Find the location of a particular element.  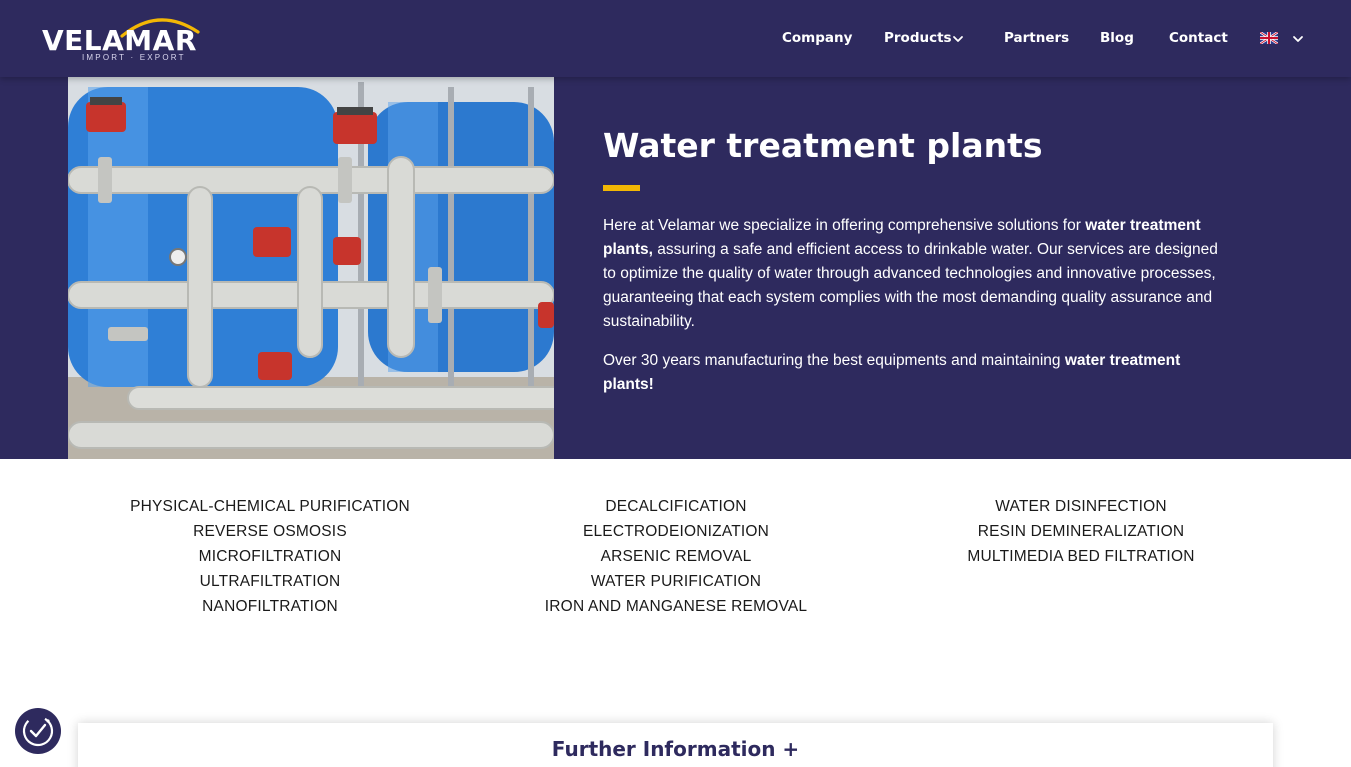

service-item: IRON AND MANGANESE REMOVAL is located at coordinates (676, 606).